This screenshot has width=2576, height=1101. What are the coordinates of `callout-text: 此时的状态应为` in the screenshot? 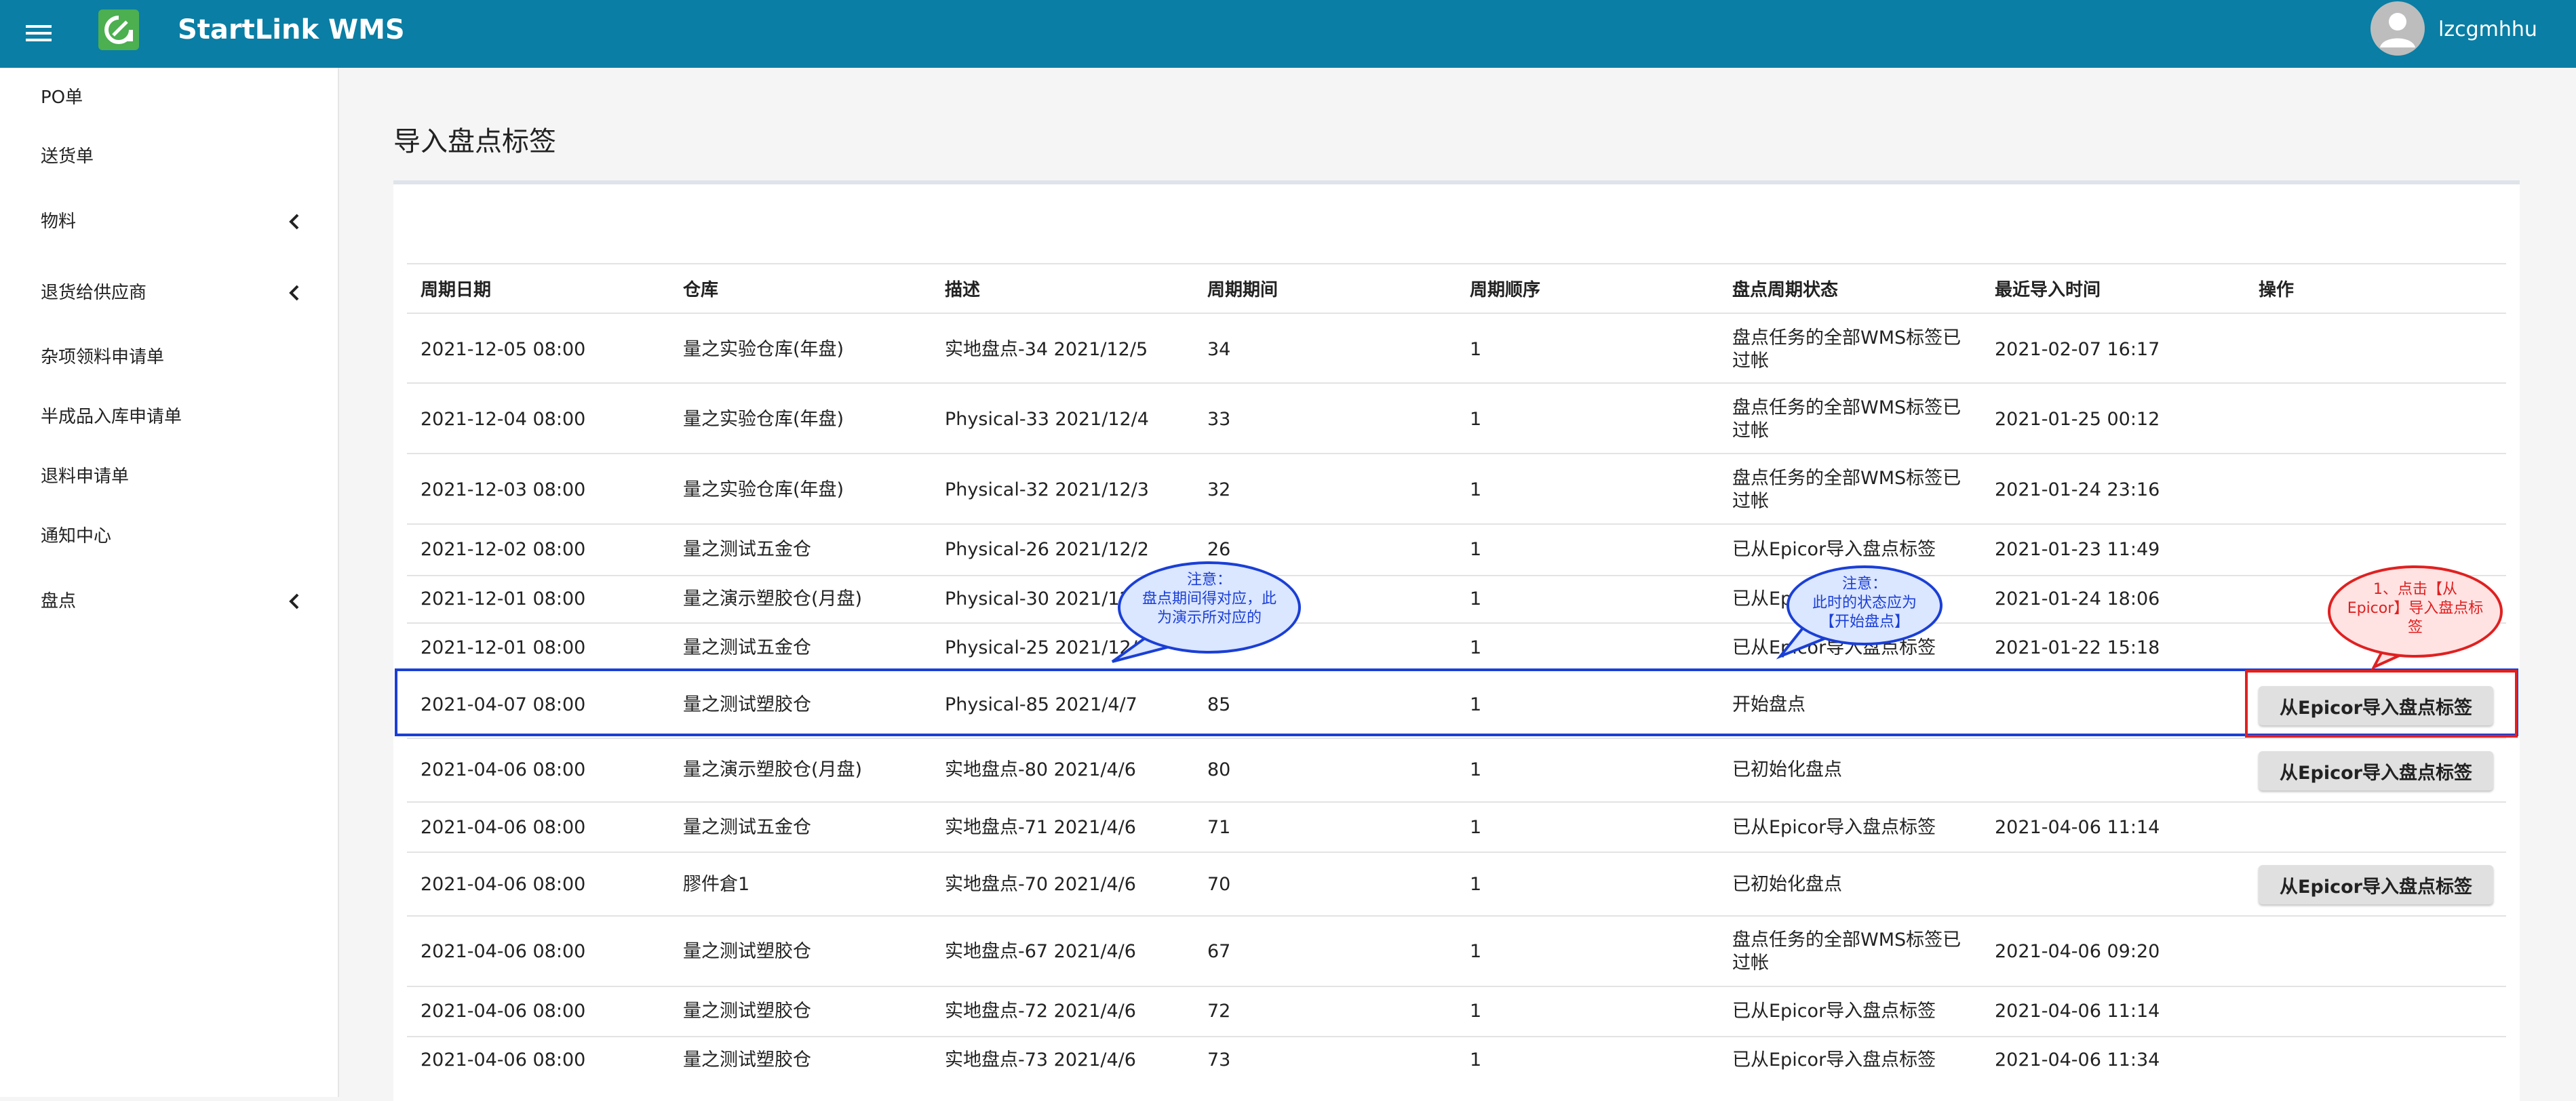 It's located at (1864, 603).